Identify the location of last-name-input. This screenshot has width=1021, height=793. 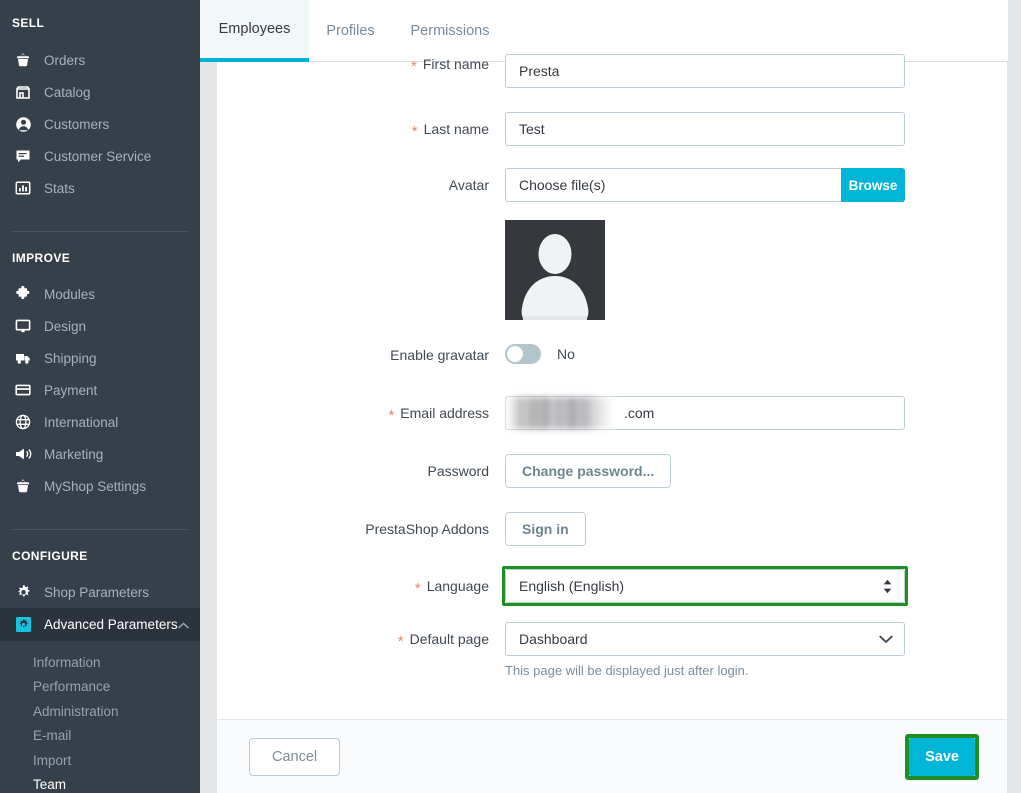
(705, 129).